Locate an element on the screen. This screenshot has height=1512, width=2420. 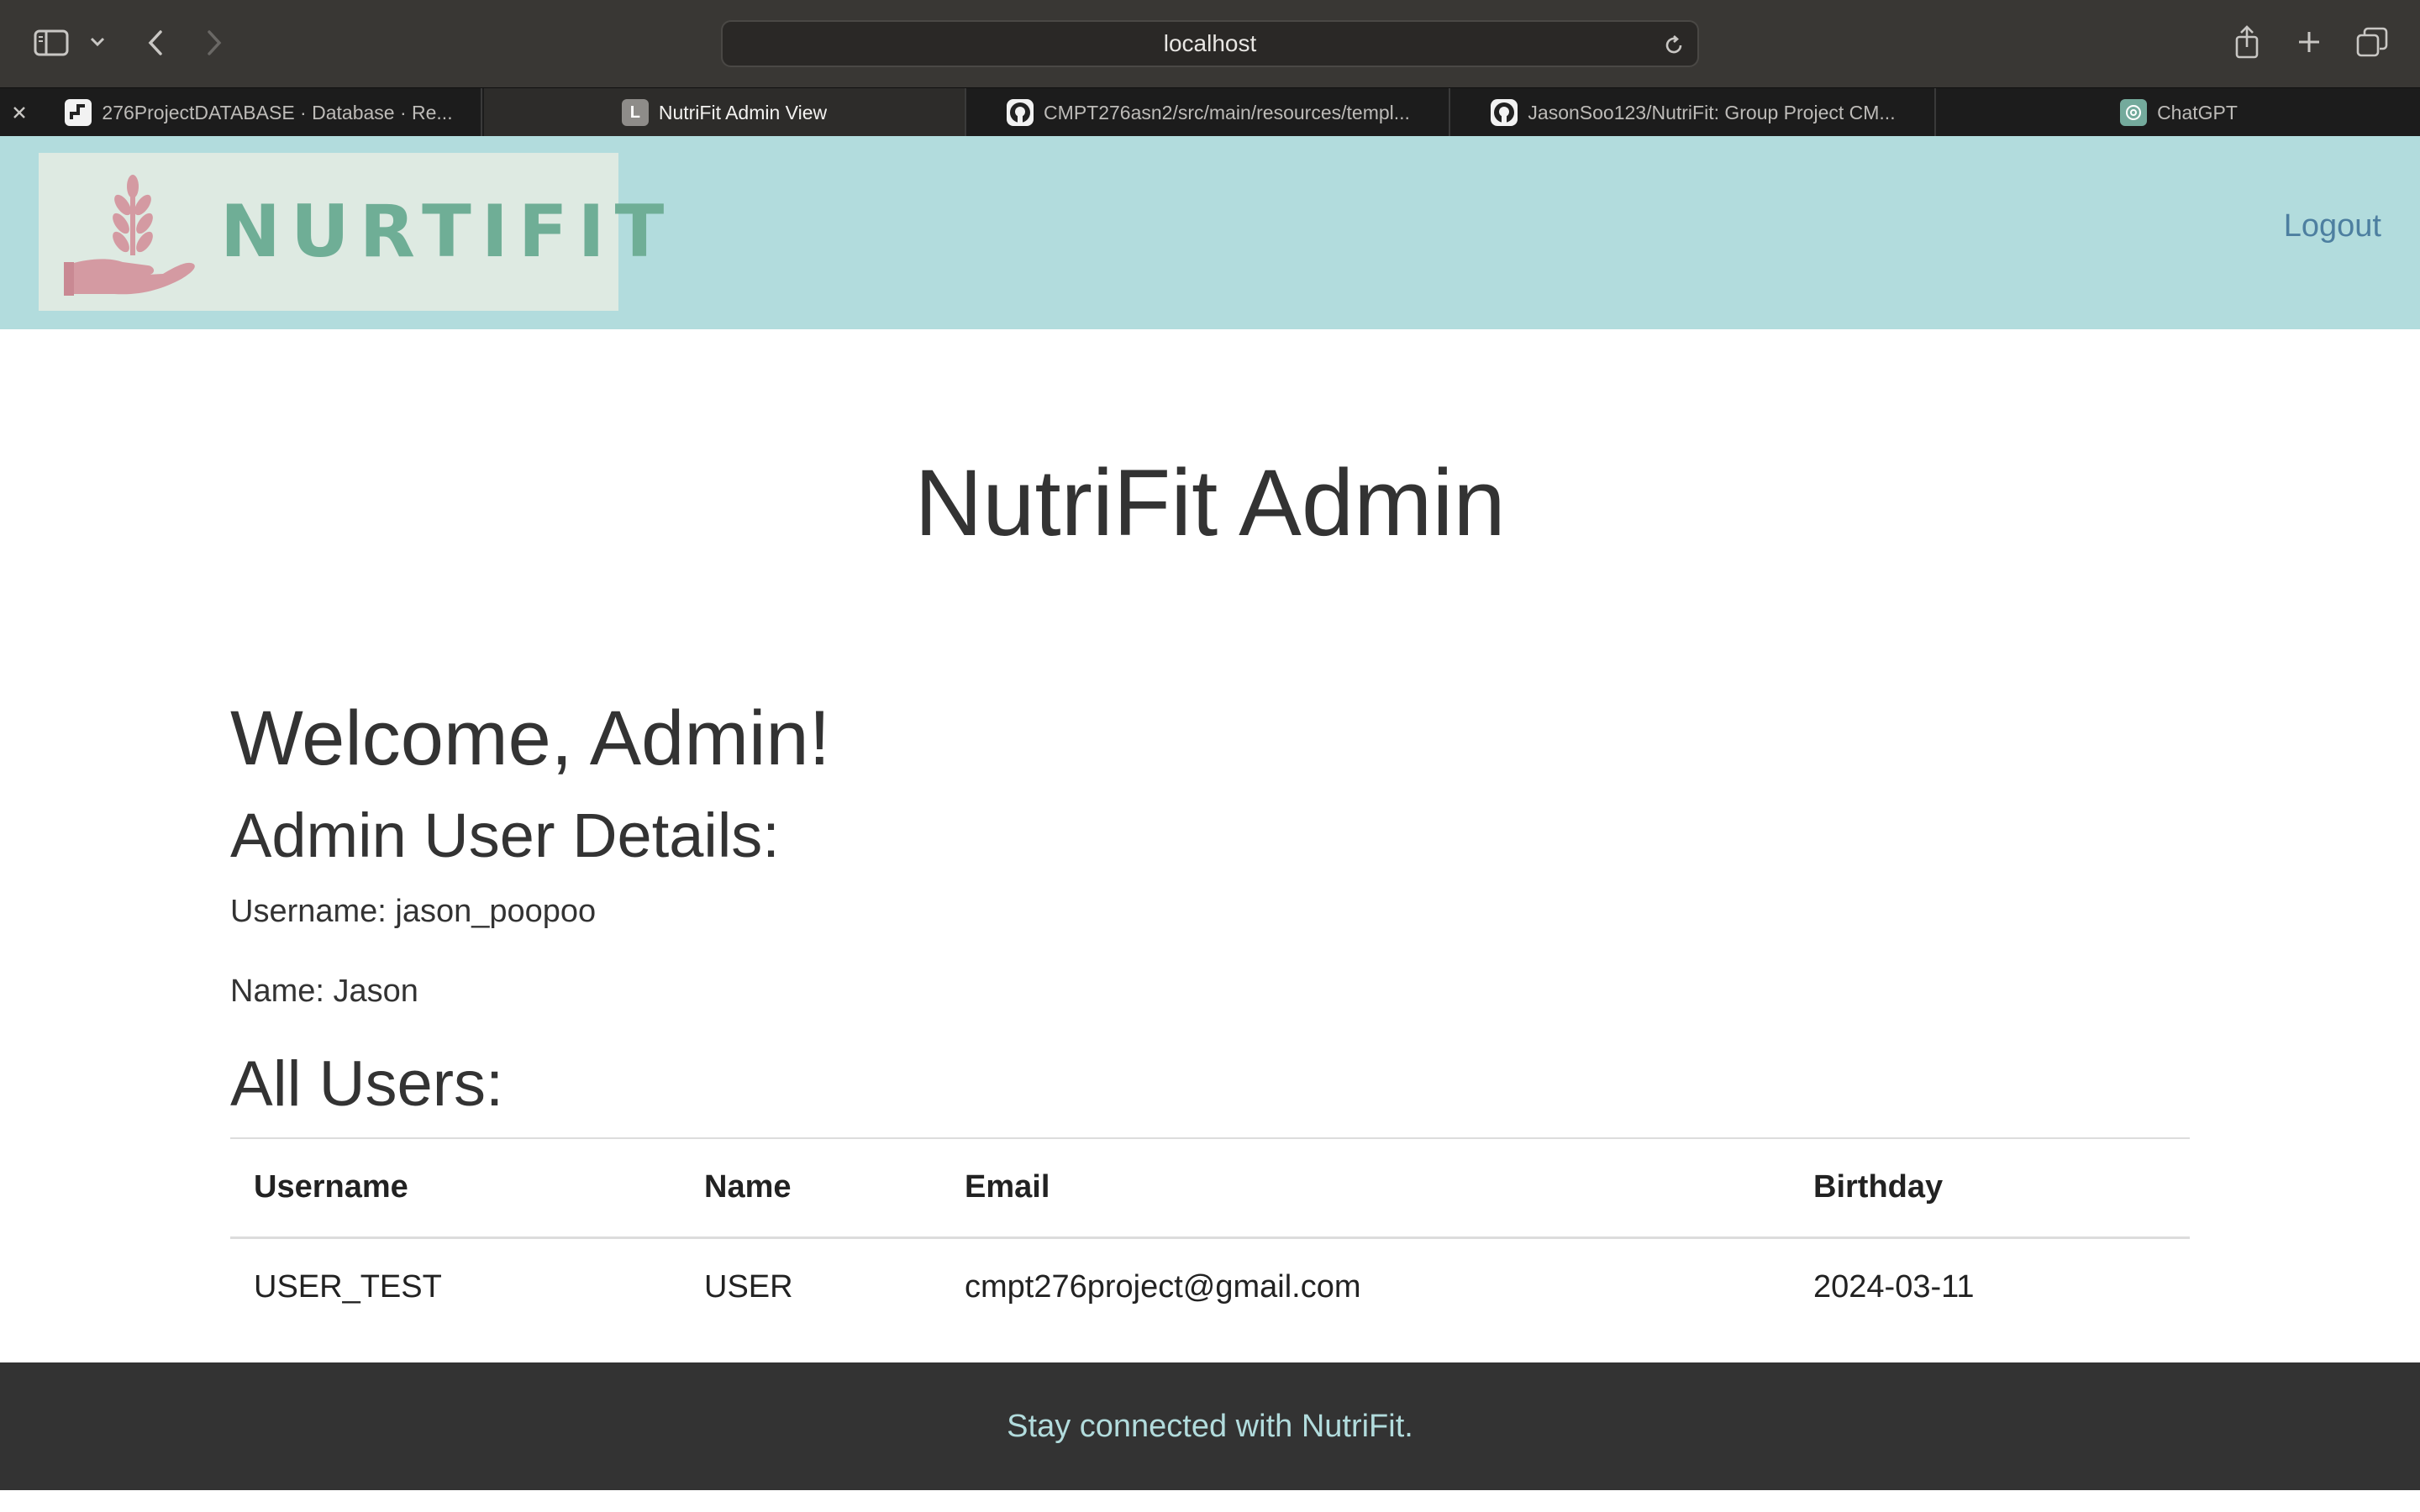
tab-nutrifit-admin: L NutriFit Admin View is located at coordinates (725, 112).